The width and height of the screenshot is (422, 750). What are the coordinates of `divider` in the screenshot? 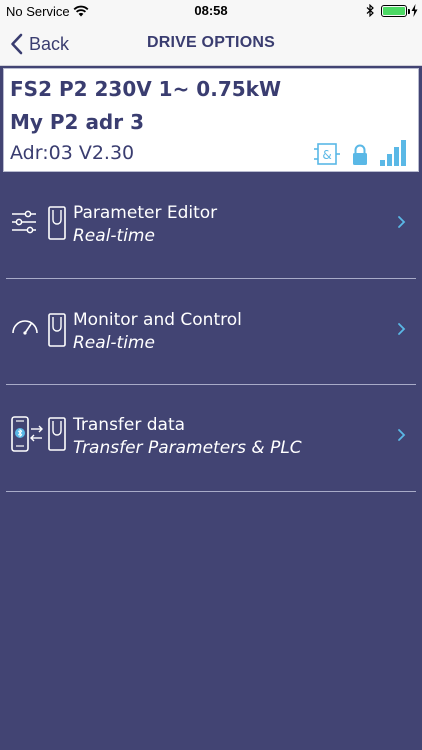 It's located at (211, 491).